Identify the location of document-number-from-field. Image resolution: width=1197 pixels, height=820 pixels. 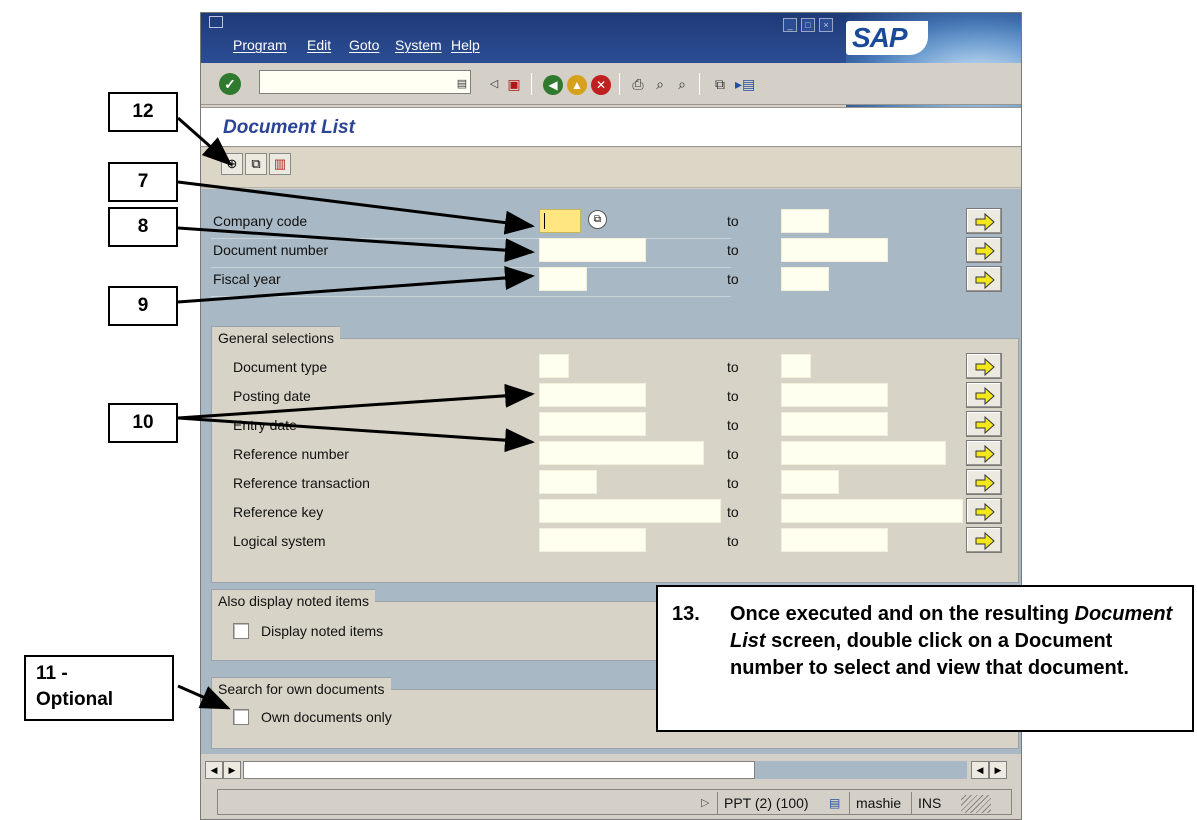
(592, 250).